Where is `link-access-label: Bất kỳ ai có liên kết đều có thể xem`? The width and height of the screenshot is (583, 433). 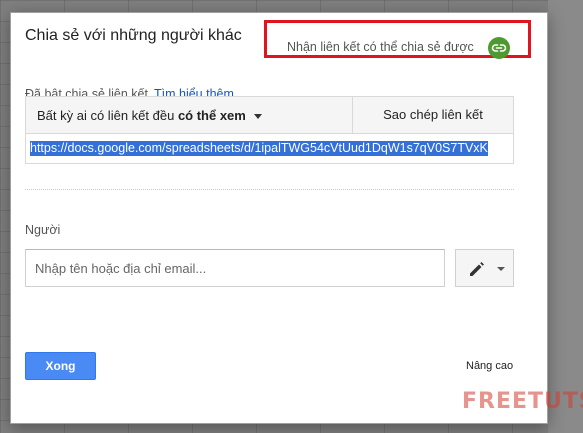 link-access-label: Bất kỳ ai có liên kết đều có thể xem is located at coordinates (149, 115).